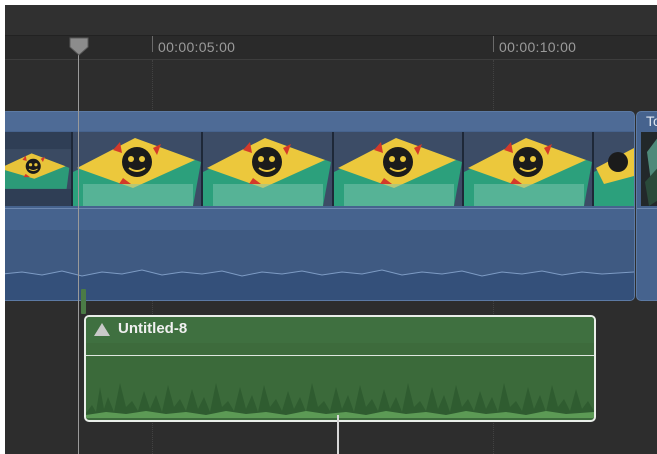  Describe the element at coordinates (338, 434) in the screenshot. I see `skimmer-line` at that location.